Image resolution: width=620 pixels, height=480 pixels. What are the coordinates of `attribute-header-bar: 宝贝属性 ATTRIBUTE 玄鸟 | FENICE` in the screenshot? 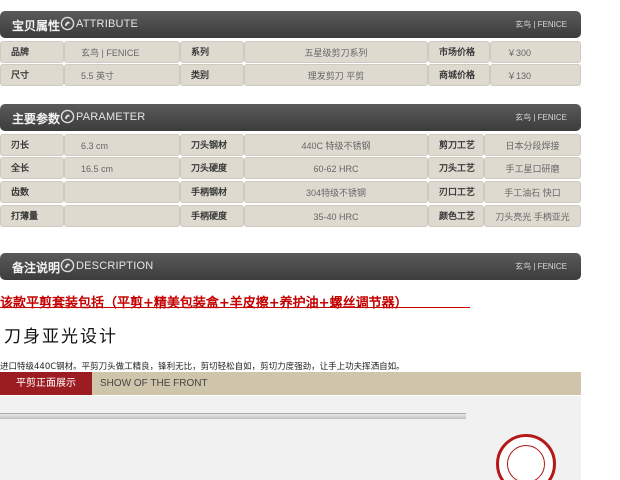 It's located at (290, 24).